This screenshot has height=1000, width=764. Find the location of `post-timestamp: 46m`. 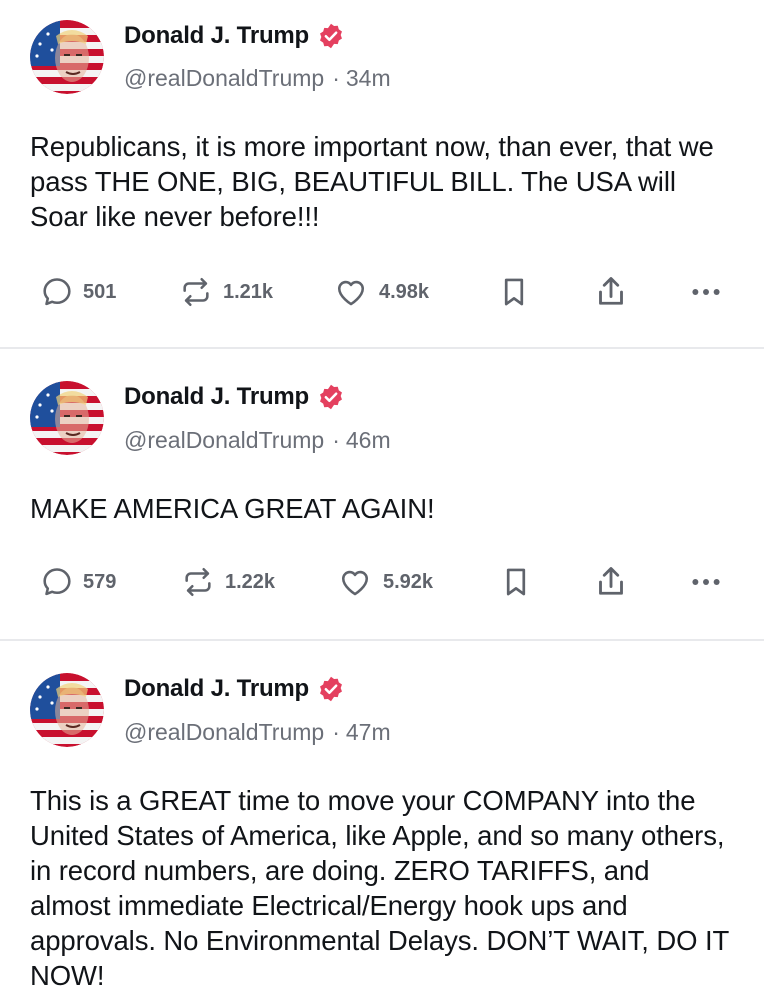

post-timestamp: 46m is located at coordinates (368, 440).